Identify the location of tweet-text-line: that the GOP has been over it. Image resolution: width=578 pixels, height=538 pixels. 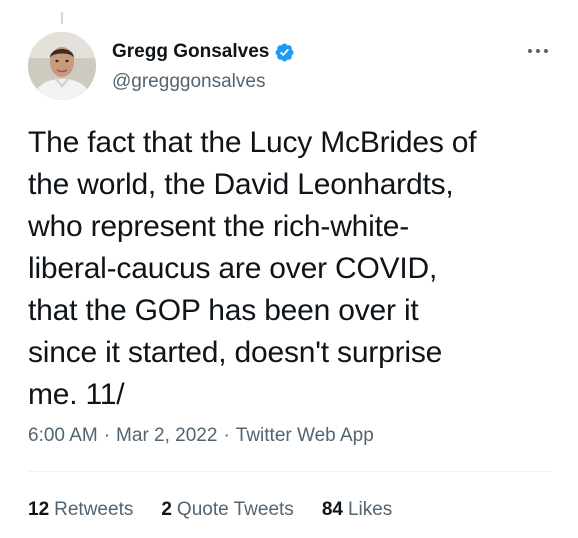
(223, 310).